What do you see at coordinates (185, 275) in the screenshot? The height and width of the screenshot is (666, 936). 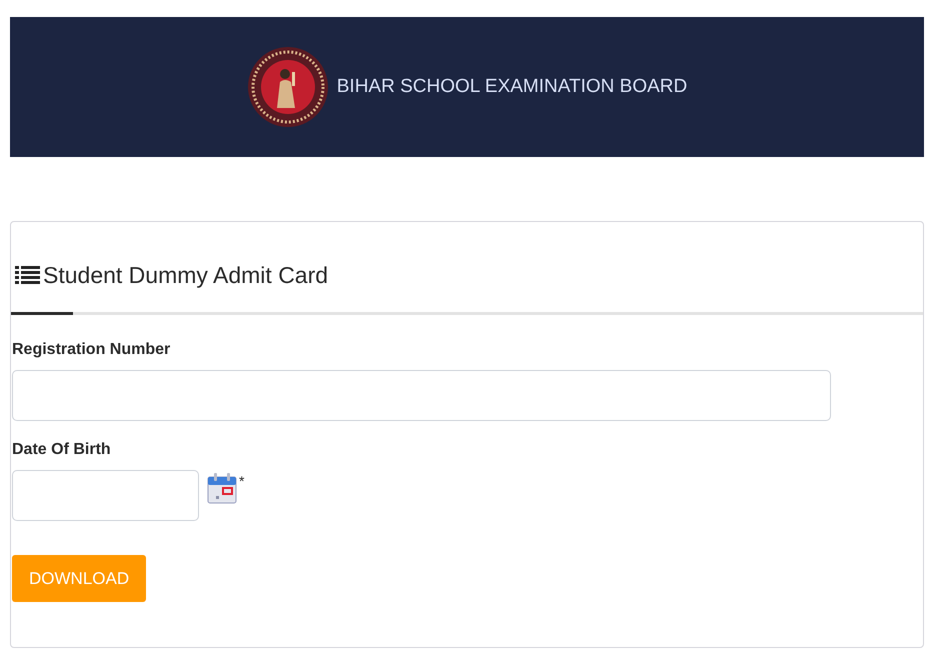 I see `card-title: Student Dummy Admit Card` at bounding box center [185, 275].